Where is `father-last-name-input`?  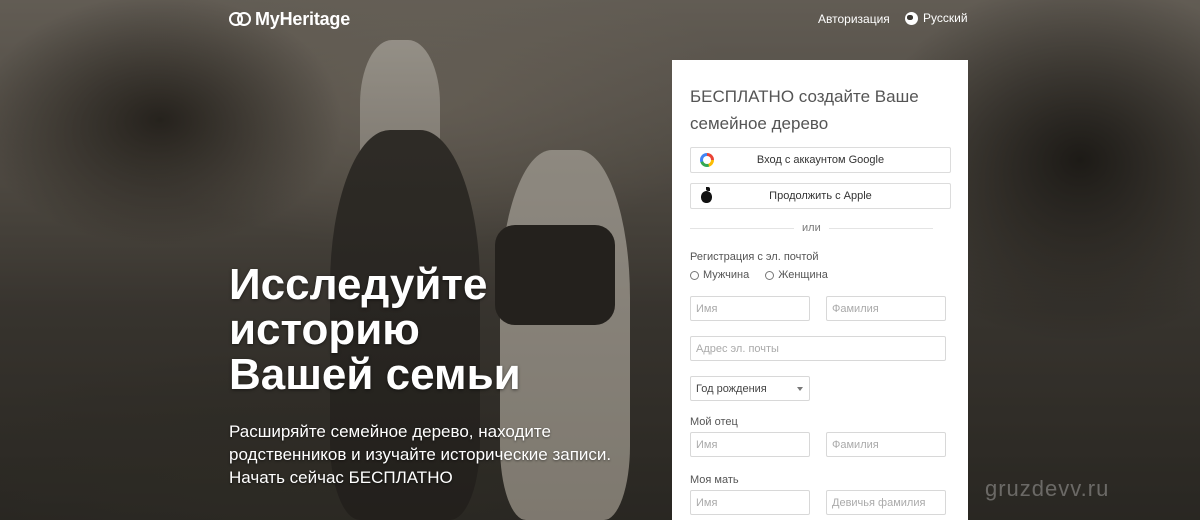 father-last-name-input is located at coordinates (886, 444).